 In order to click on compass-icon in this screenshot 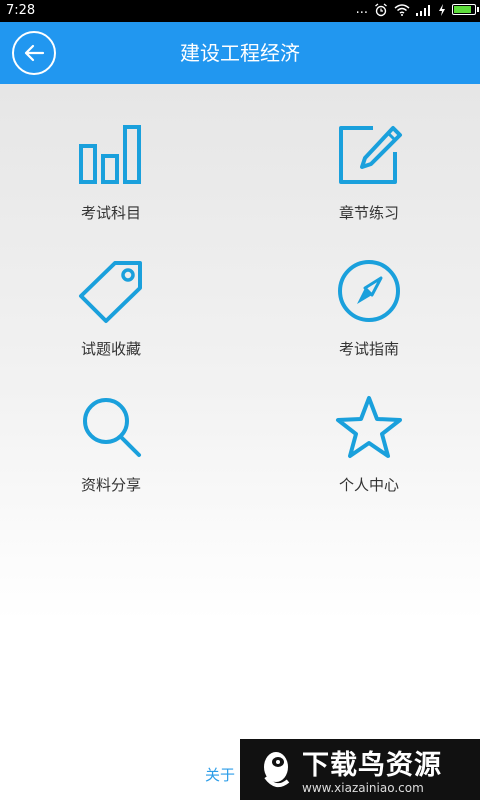, I will do `click(369, 291)`.